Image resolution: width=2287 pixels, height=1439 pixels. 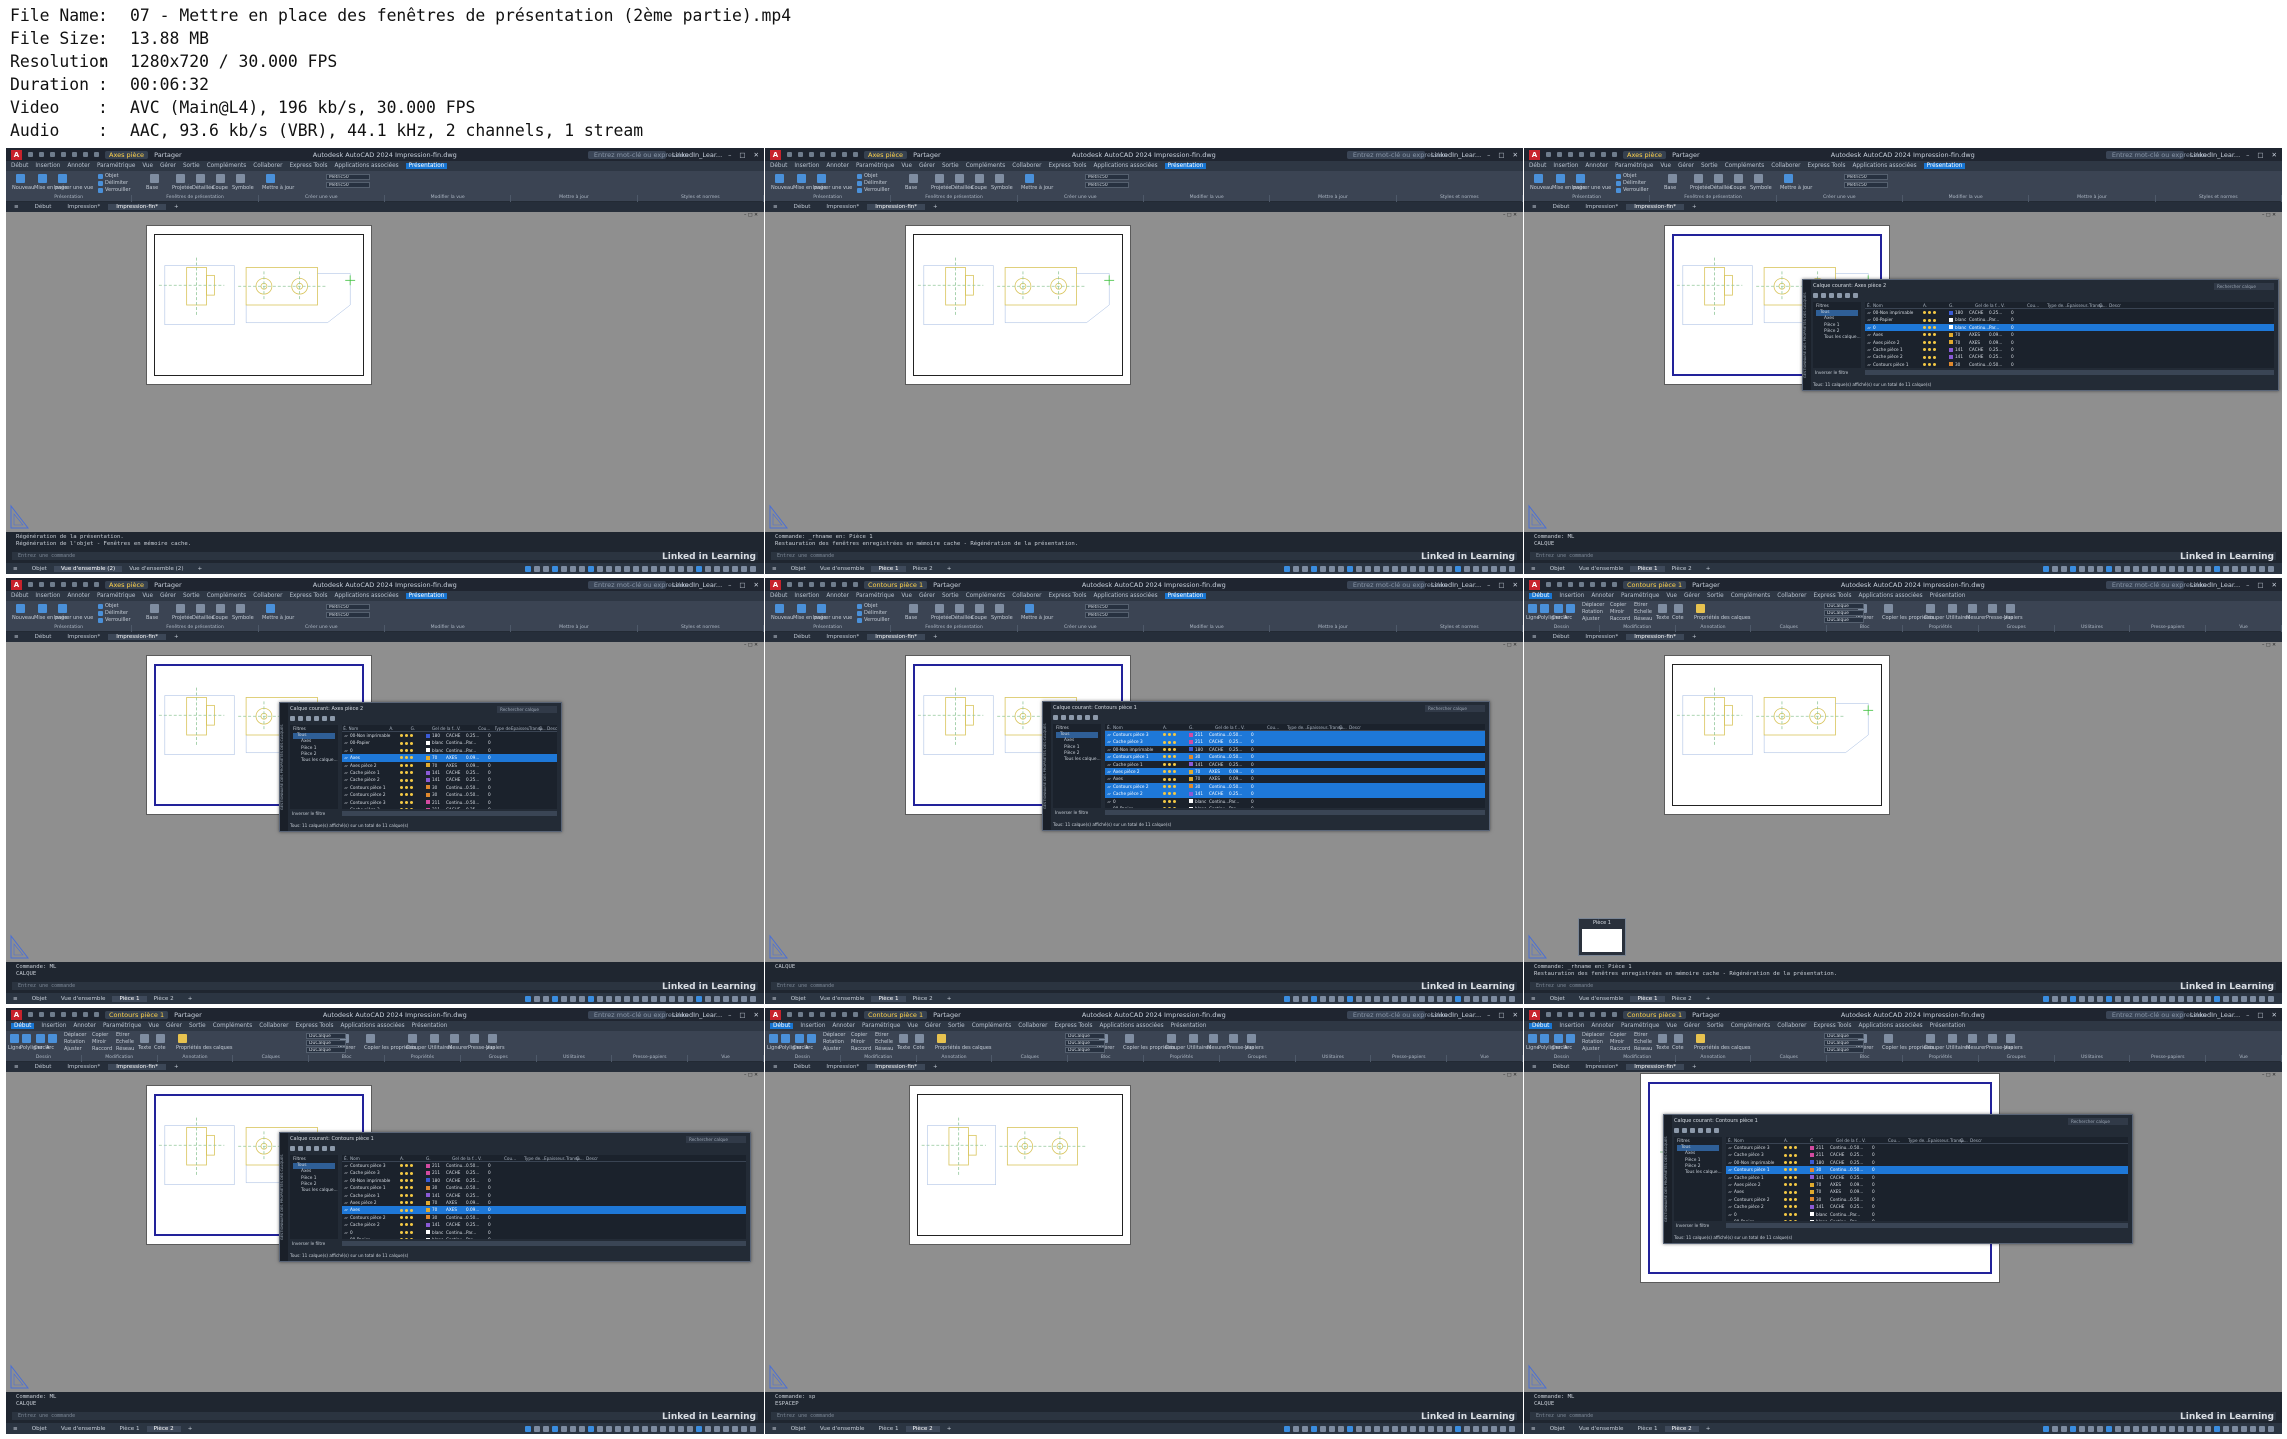 I want to click on ribbon-tab: Sortie, so click(x=191, y=166).